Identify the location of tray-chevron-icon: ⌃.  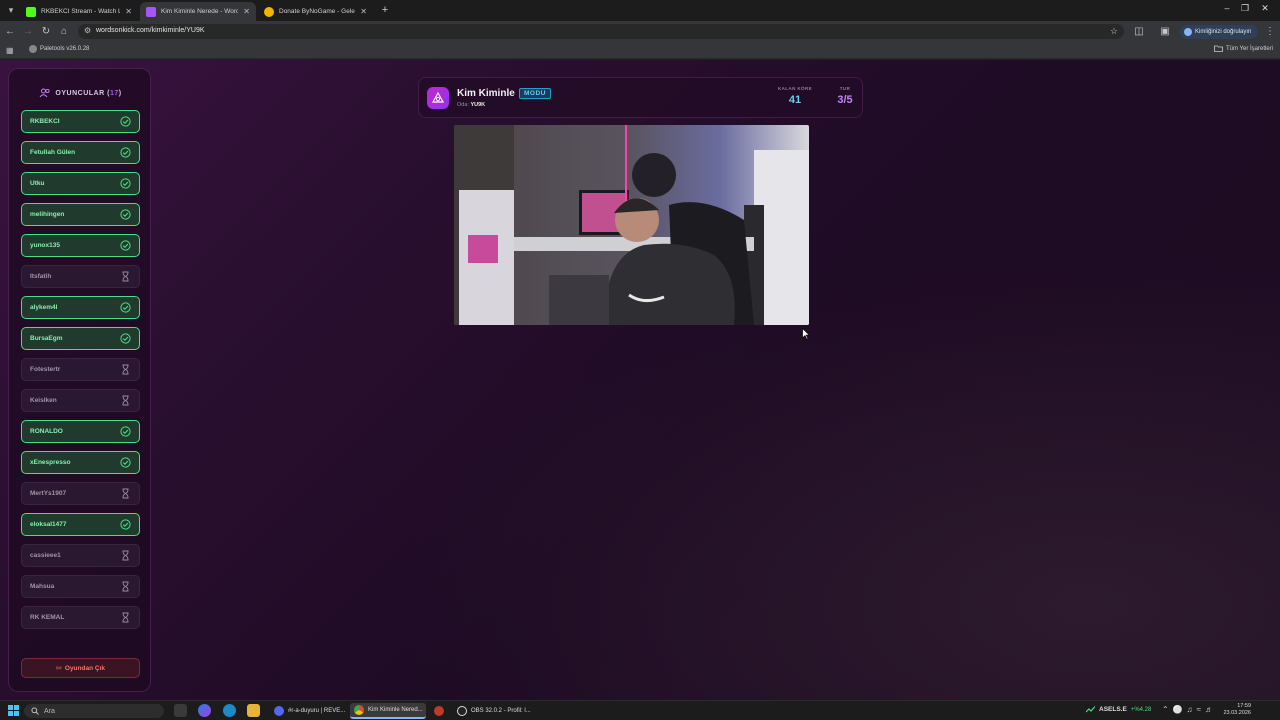
(1165, 709).